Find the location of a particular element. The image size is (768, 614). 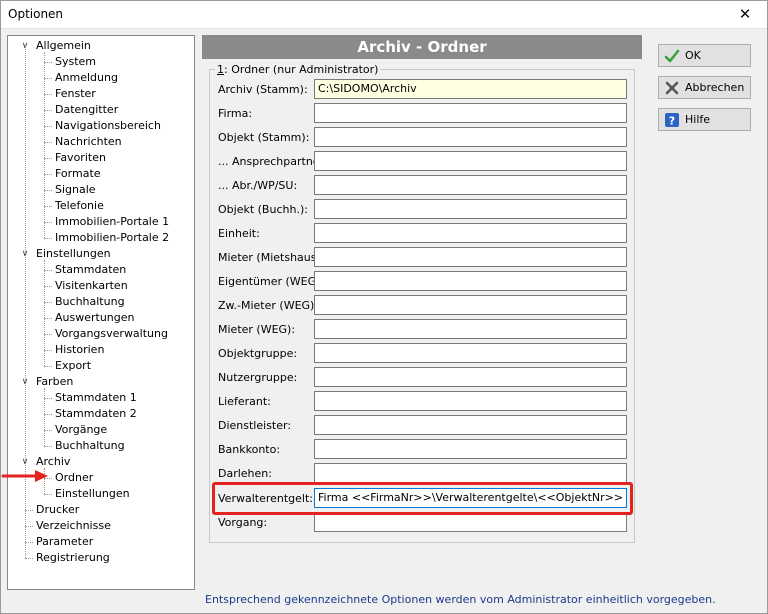

tree-item-label: Datengitter is located at coordinates (87, 109).